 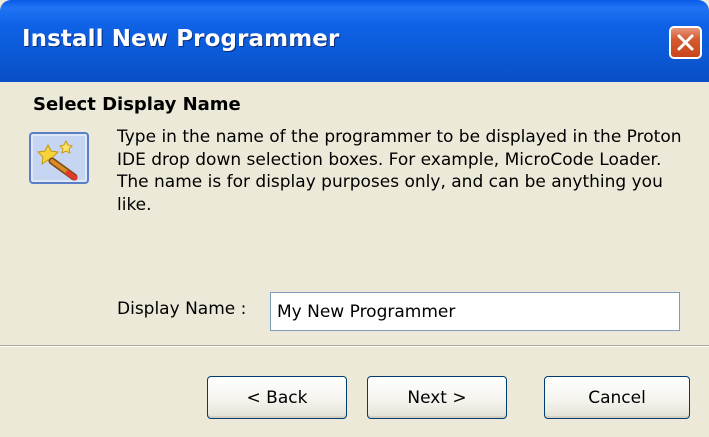 I want to click on separator-highlight, so click(x=354, y=346).